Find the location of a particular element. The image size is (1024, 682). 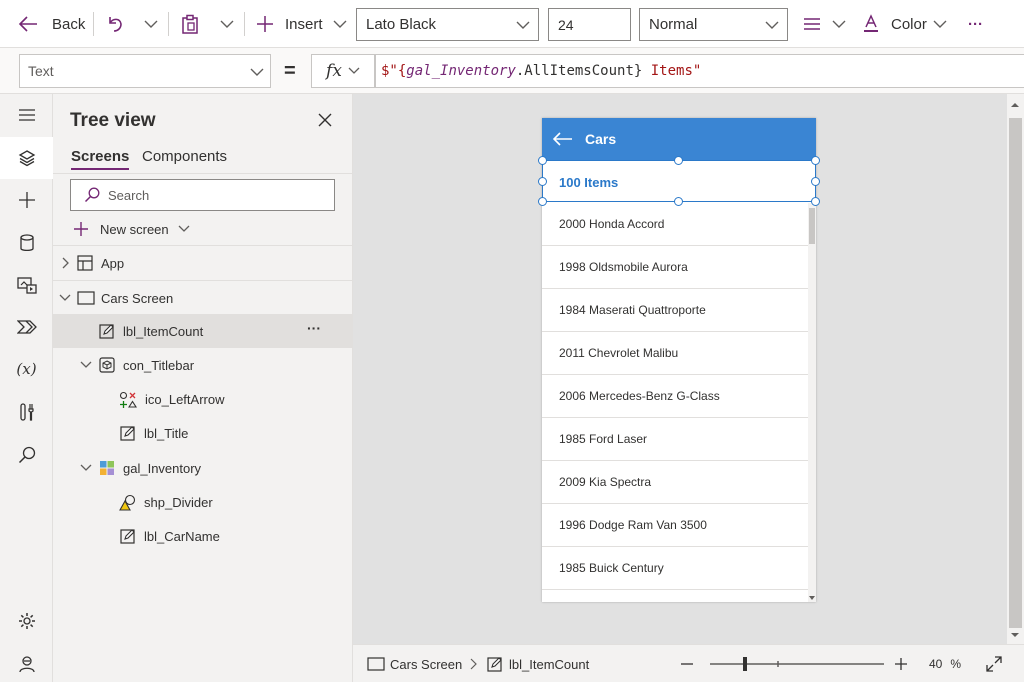

zoom-slider-track is located at coordinates (797, 664).